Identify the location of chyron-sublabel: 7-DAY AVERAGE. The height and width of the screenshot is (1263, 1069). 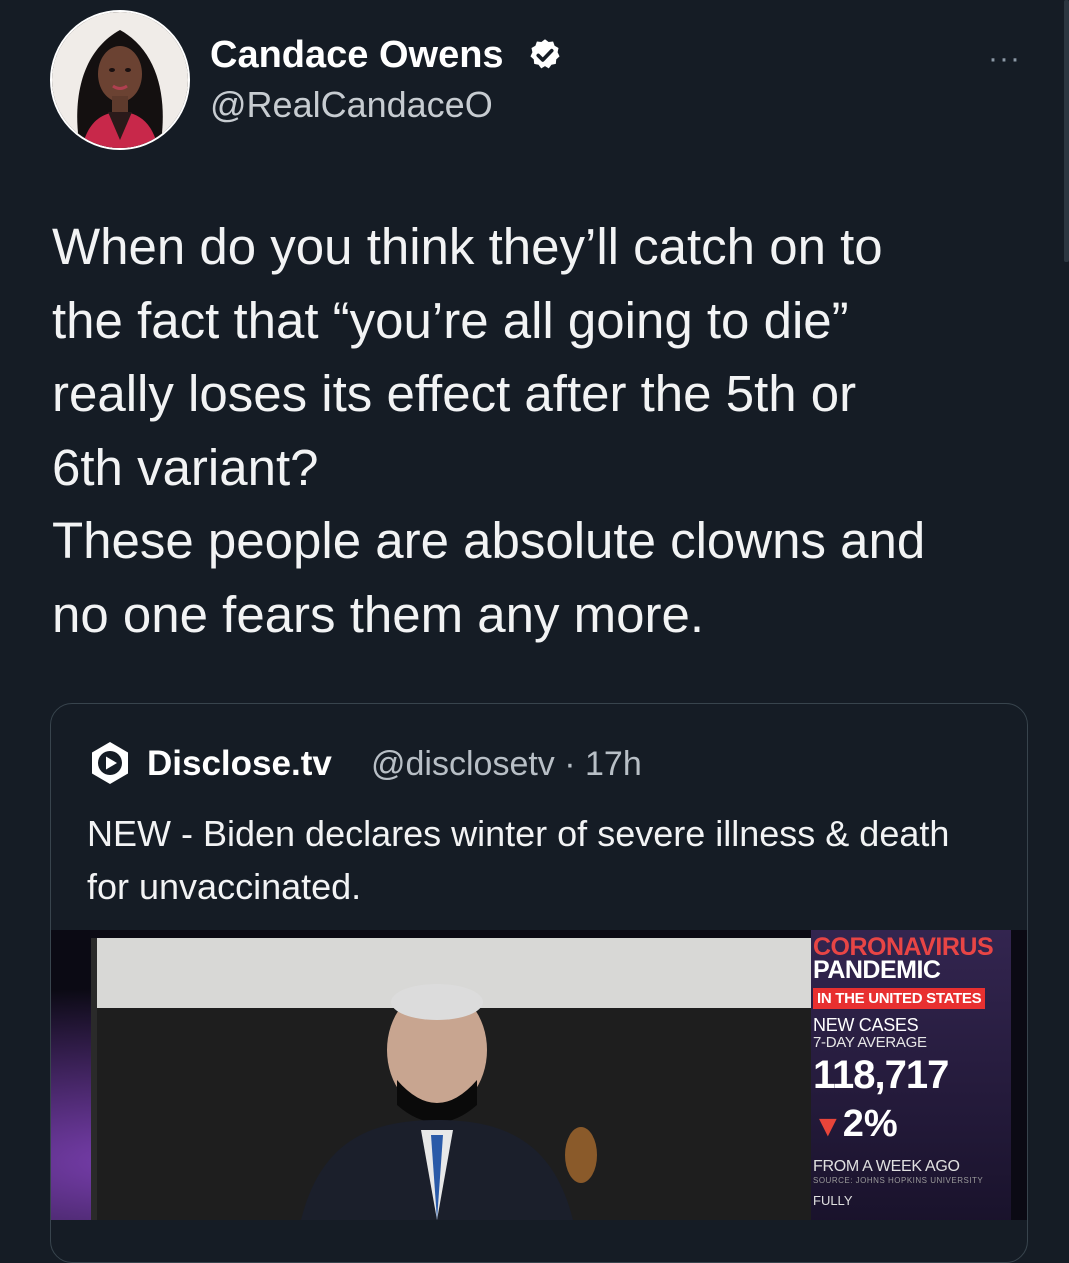
(870, 1042).